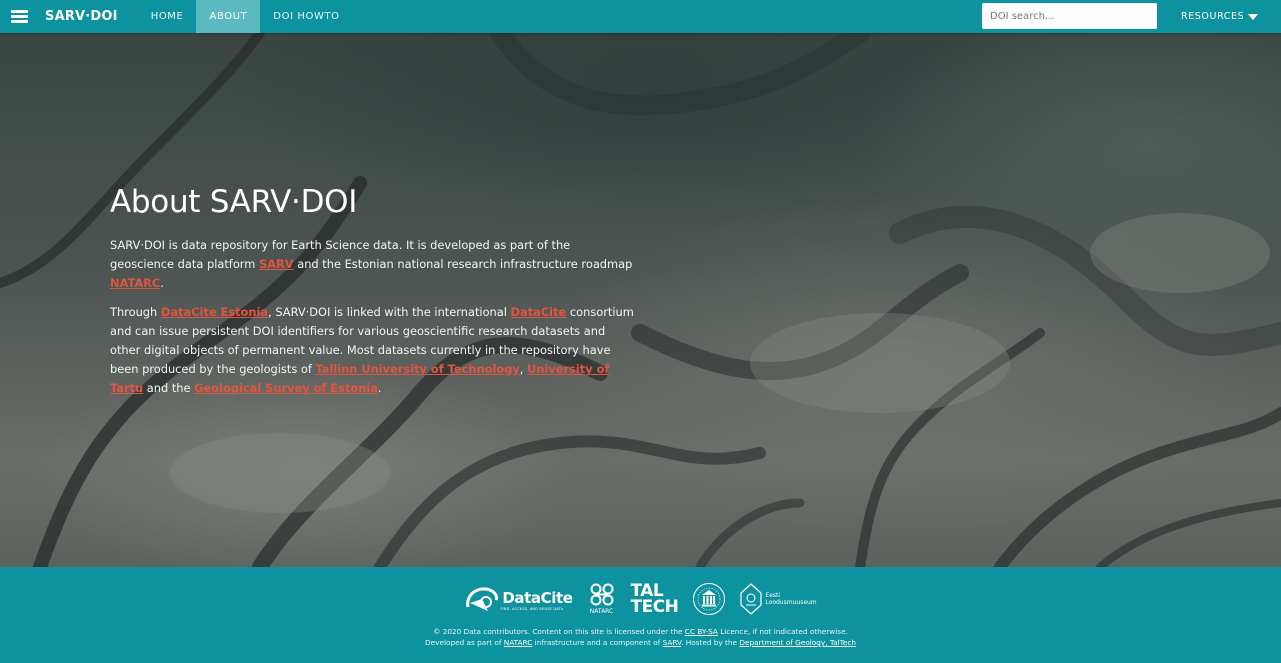 The width and height of the screenshot is (1281, 663). I want to click on link-sarv: SARV, so click(276, 264).